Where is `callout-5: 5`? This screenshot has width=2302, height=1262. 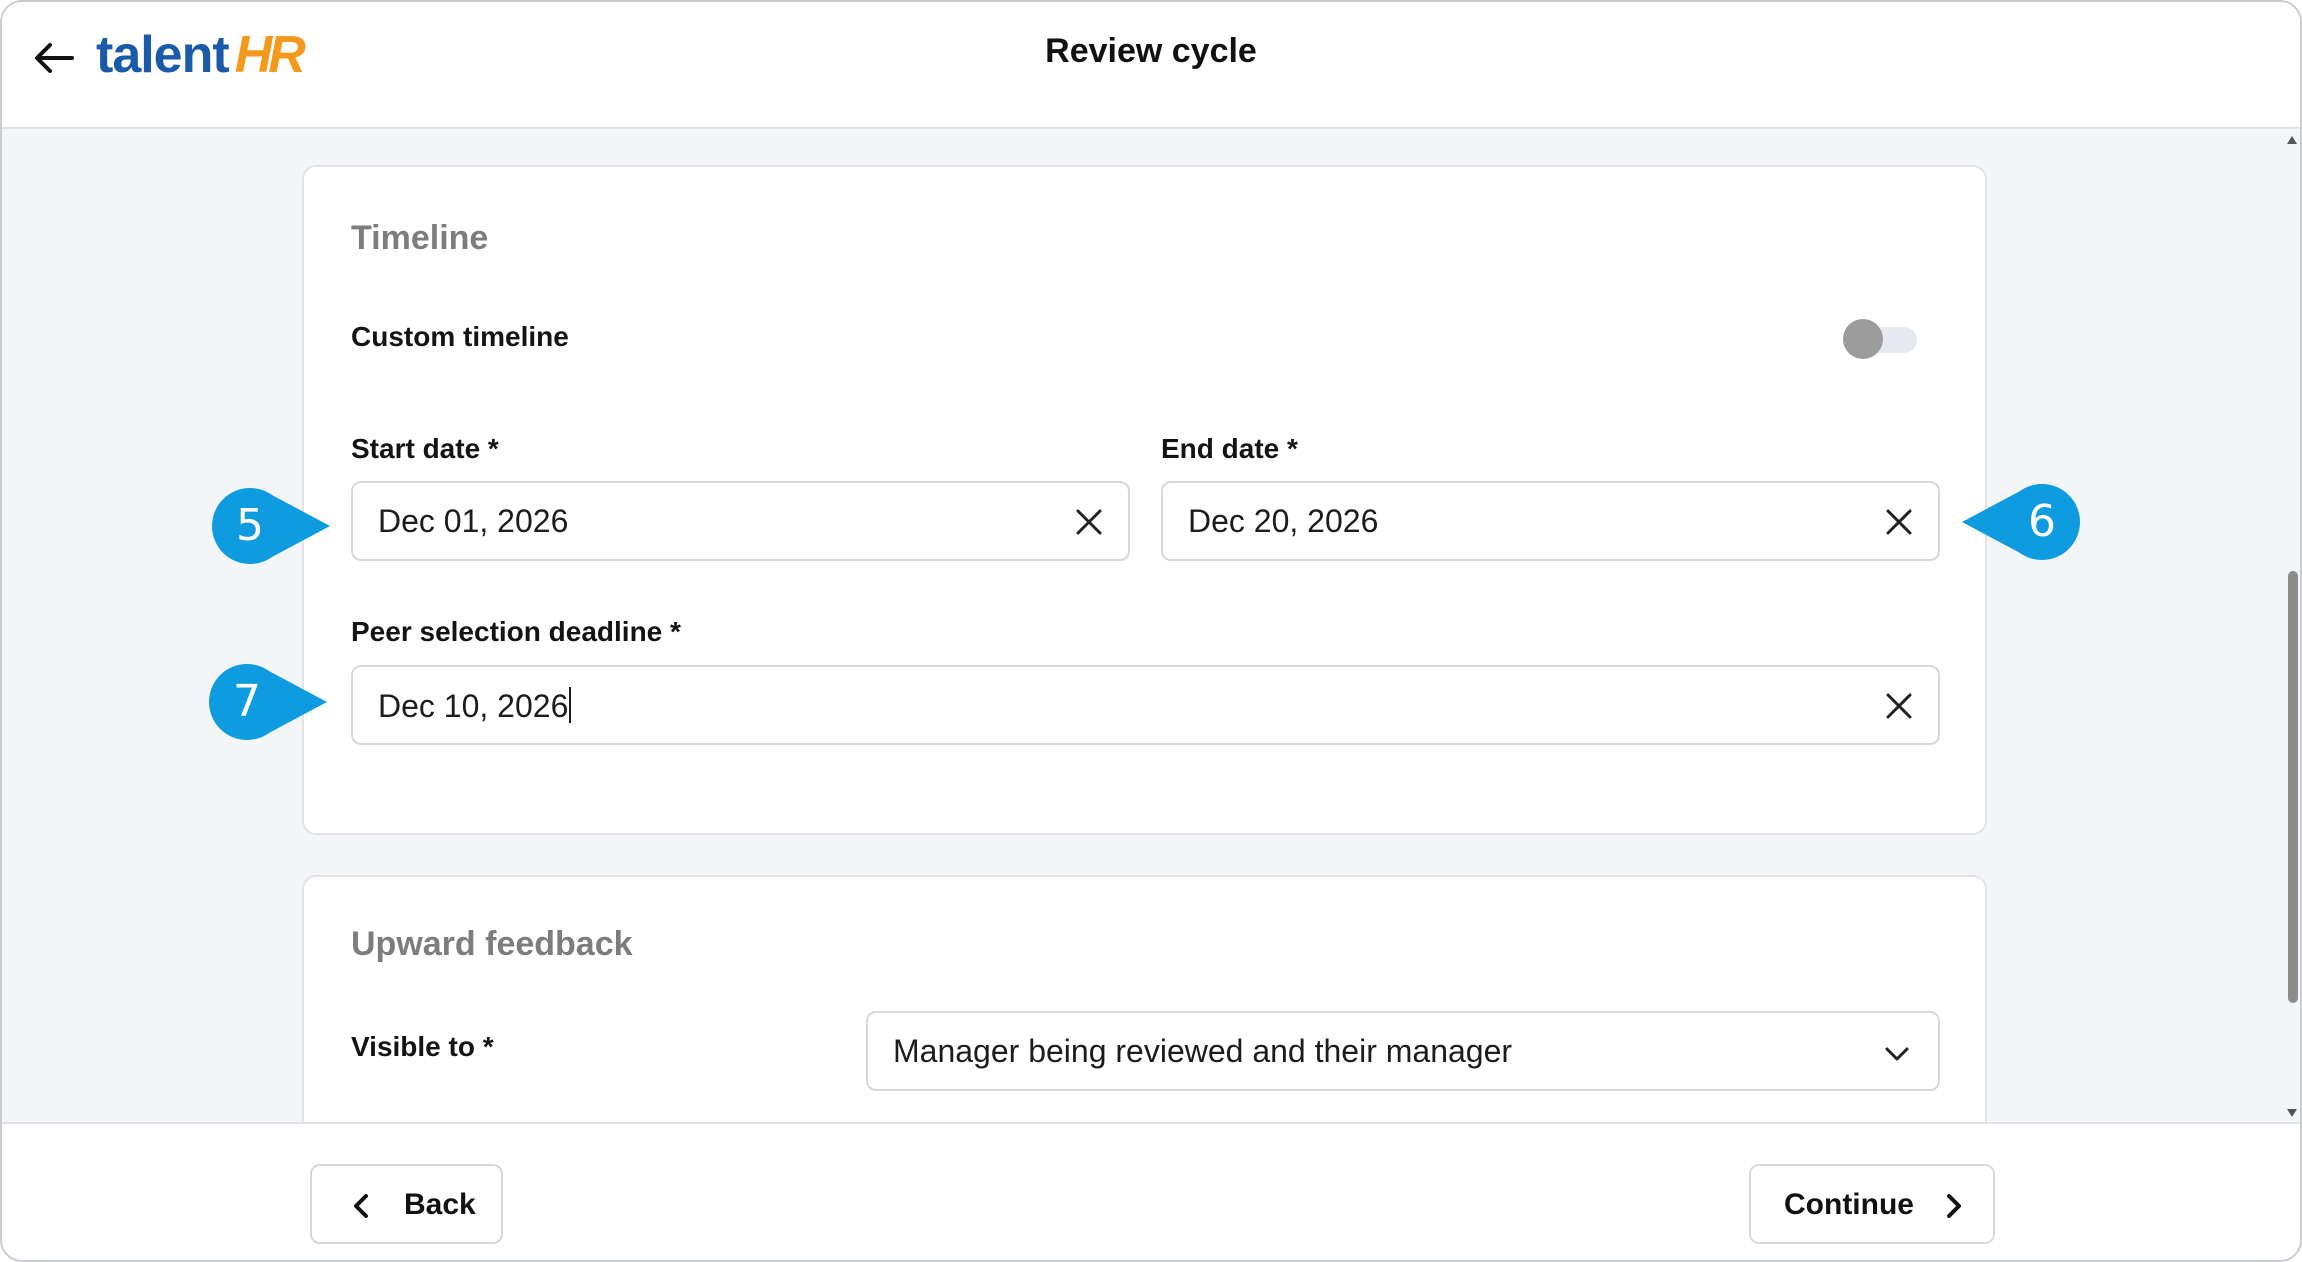
callout-5: 5 is located at coordinates (275, 526).